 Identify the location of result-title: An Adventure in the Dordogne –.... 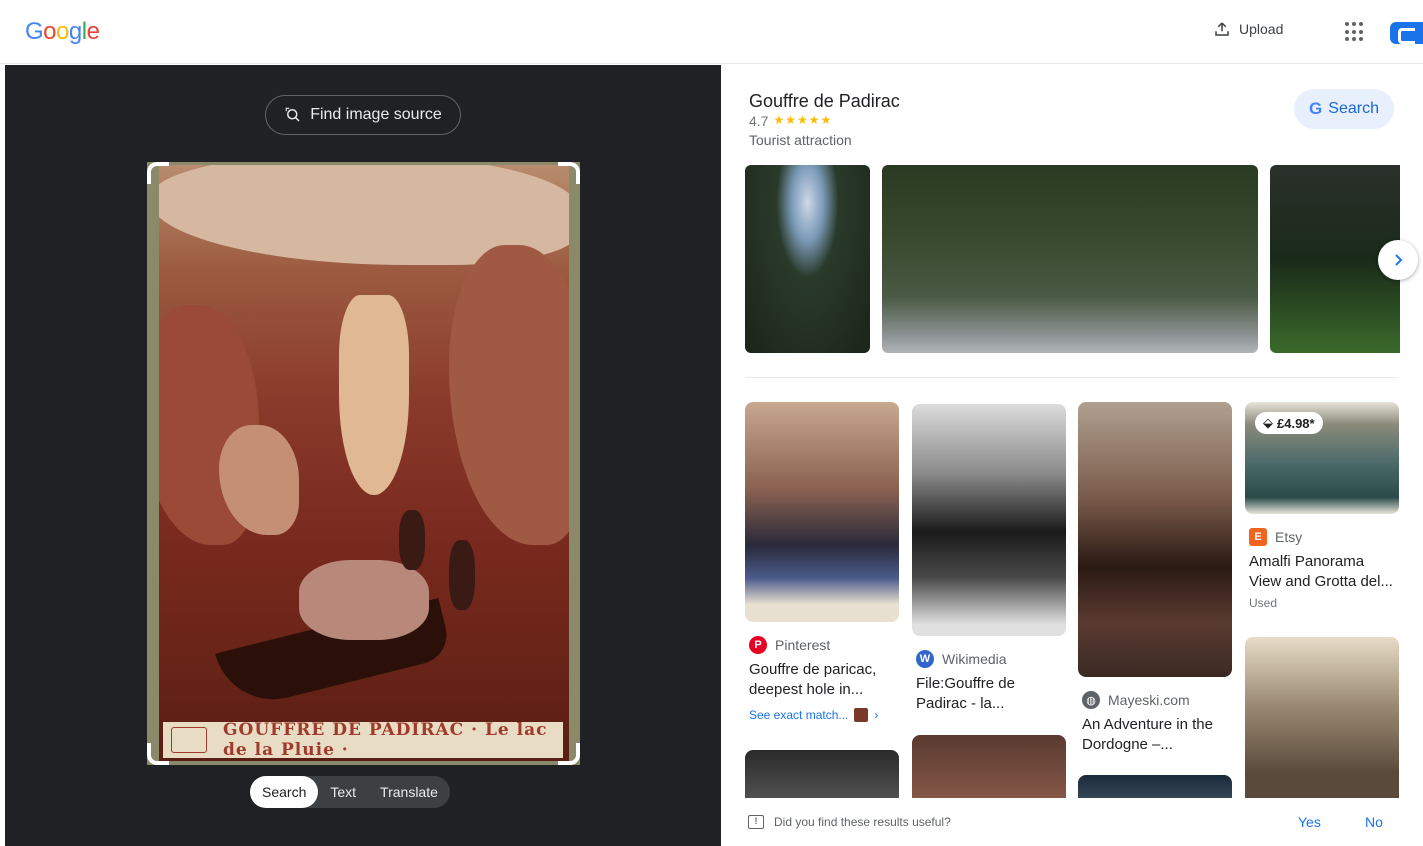
(1155, 735).